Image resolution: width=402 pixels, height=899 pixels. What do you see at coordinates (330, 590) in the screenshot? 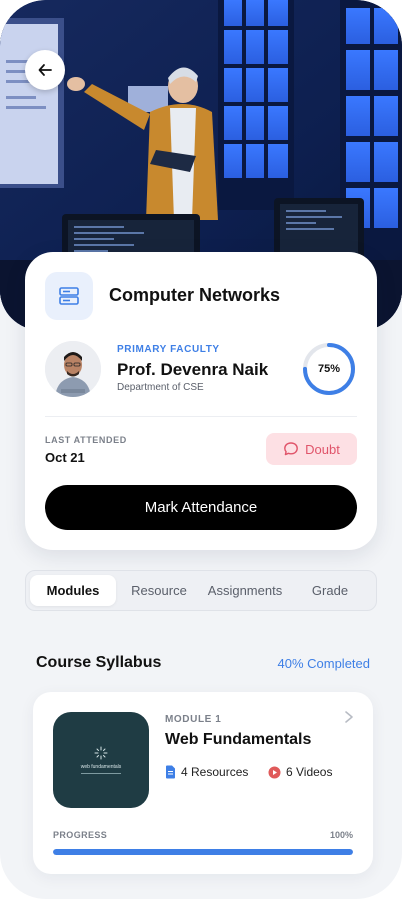
I see `tab-grade: Grade` at bounding box center [330, 590].